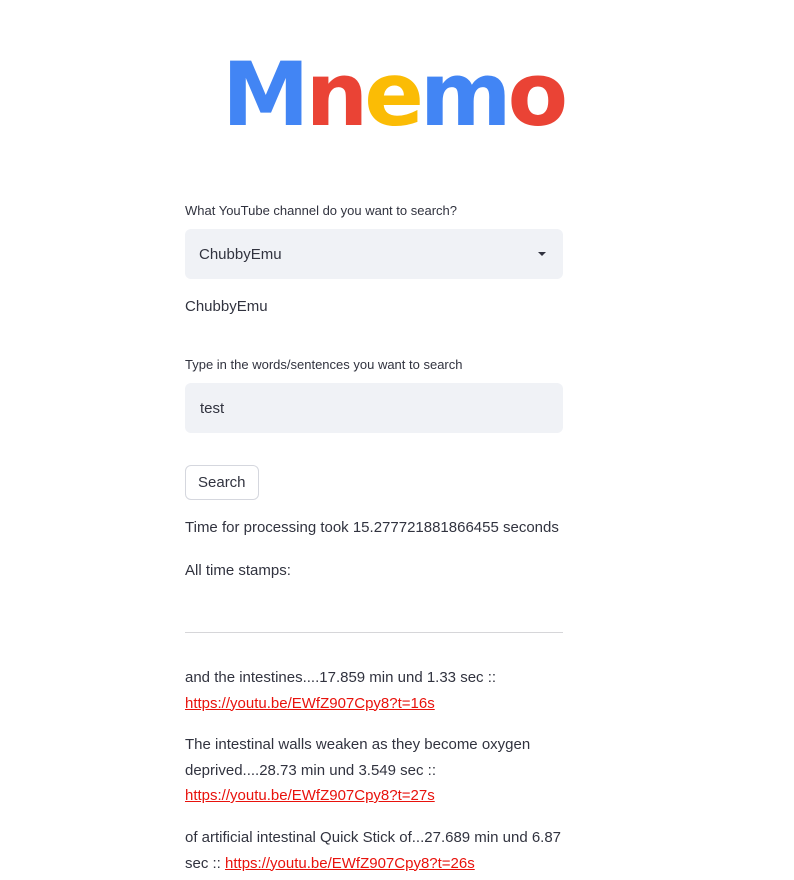  I want to click on result-link: https://youtu.be/EWfZ907Cpy8?t=16s, so click(310, 703).